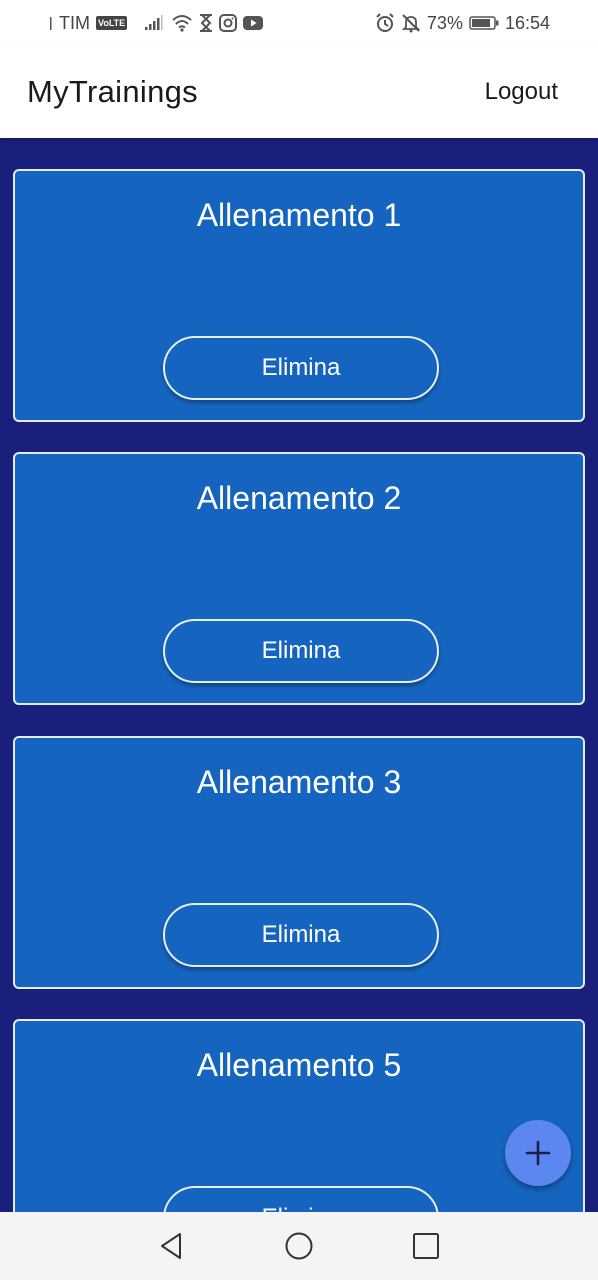 The width and height of the screenshot is (598, 1280). I want to click on notifications-off-icon, so click(411, 23).